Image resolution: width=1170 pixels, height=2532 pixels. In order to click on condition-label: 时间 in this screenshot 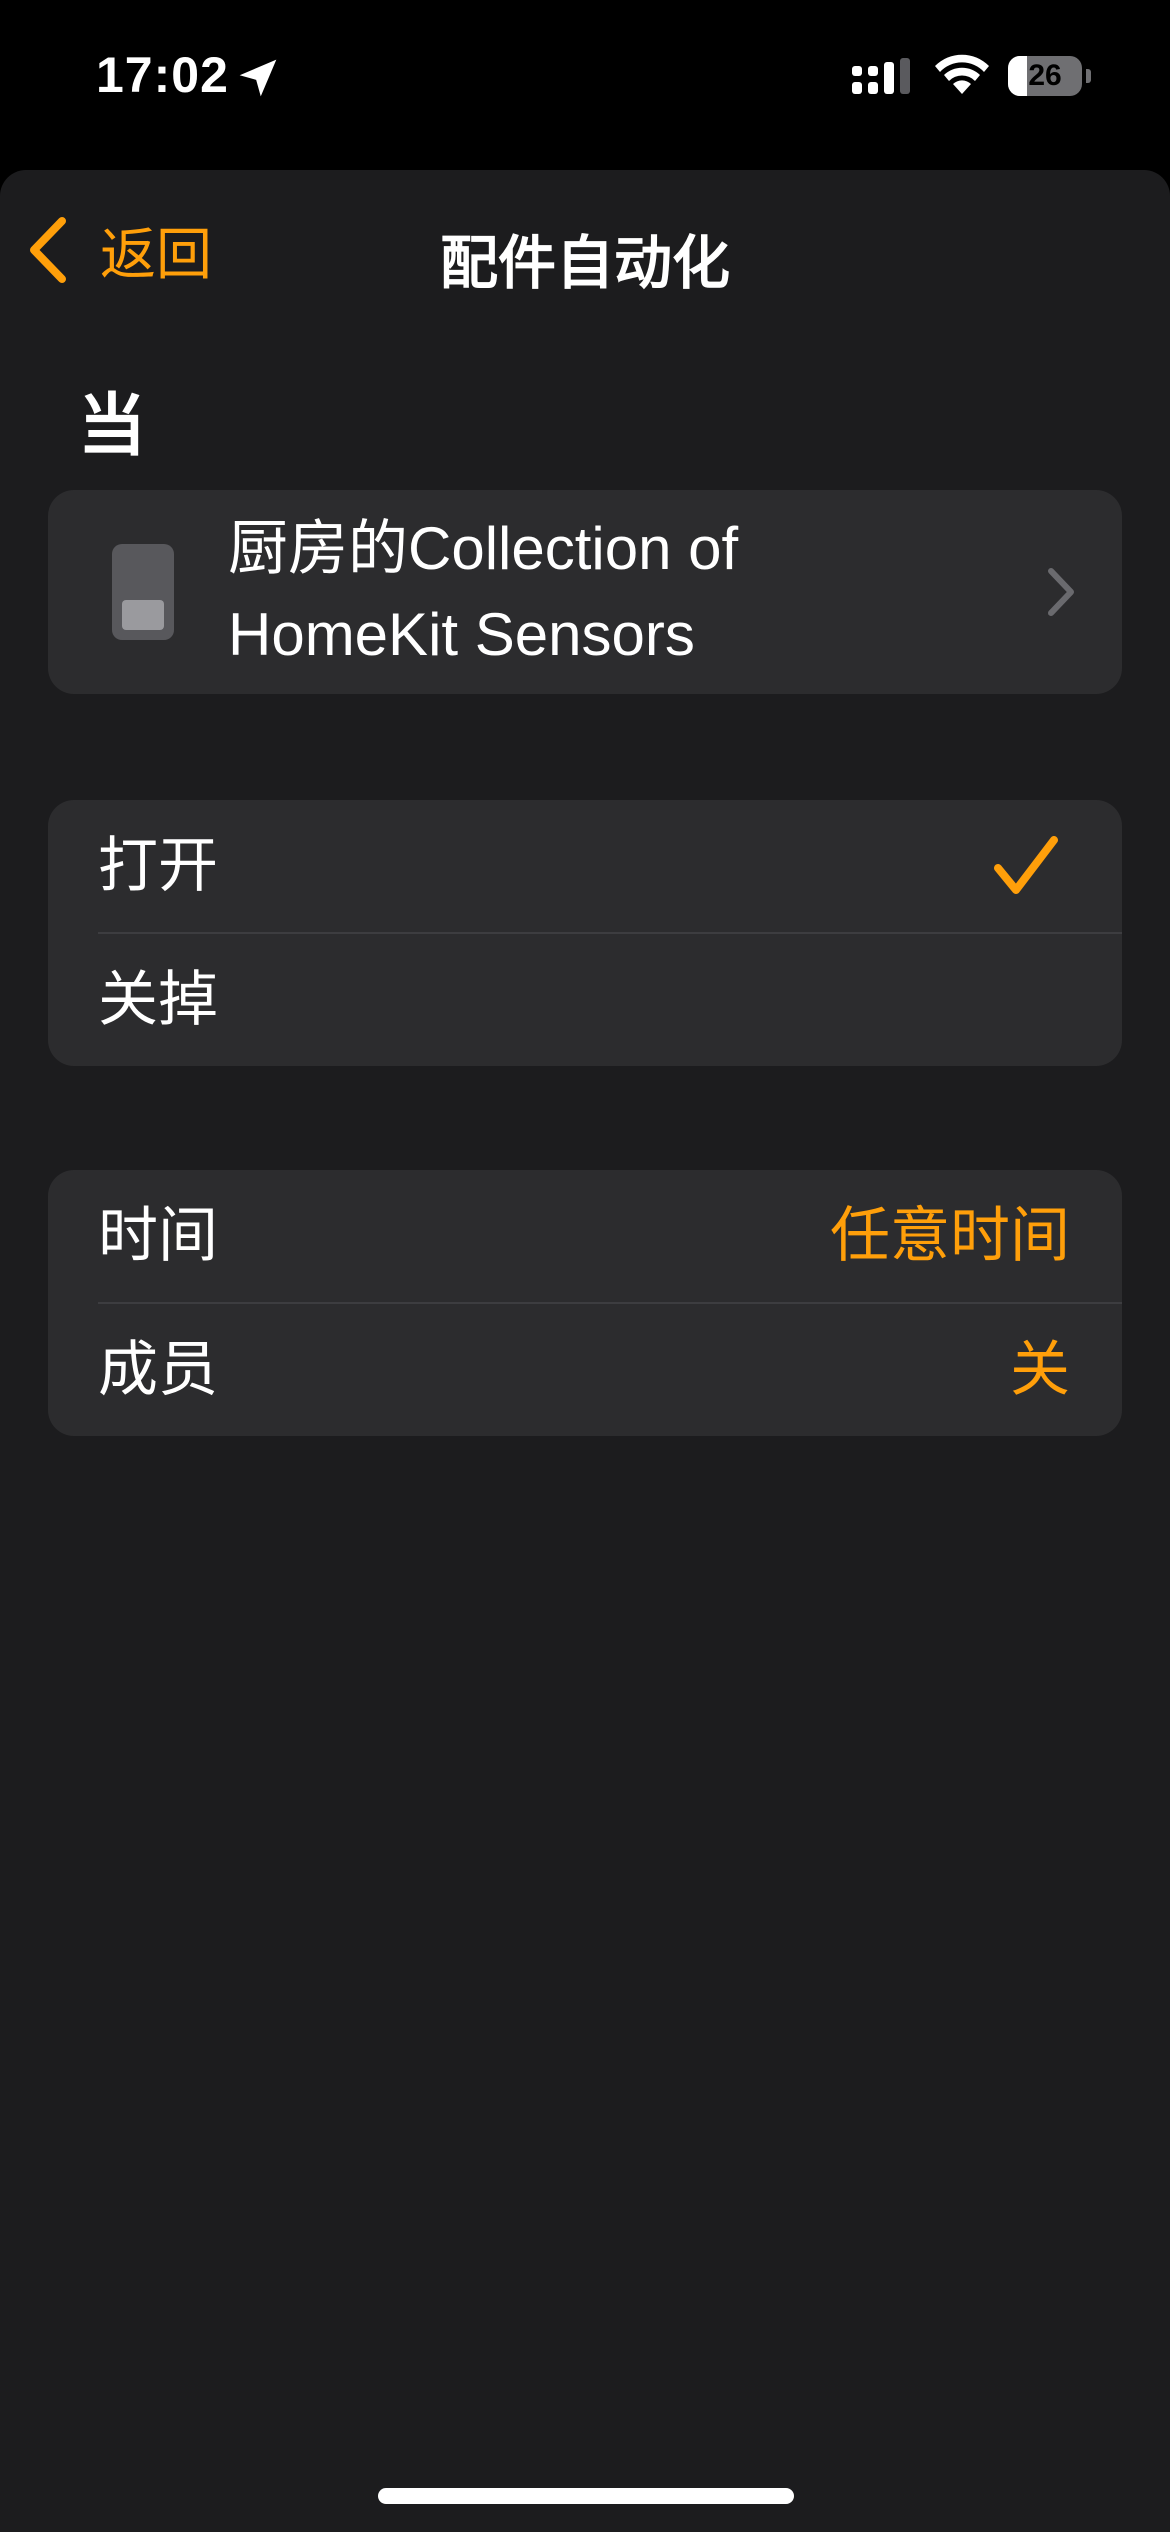, I will do `click(158, 1235)`.